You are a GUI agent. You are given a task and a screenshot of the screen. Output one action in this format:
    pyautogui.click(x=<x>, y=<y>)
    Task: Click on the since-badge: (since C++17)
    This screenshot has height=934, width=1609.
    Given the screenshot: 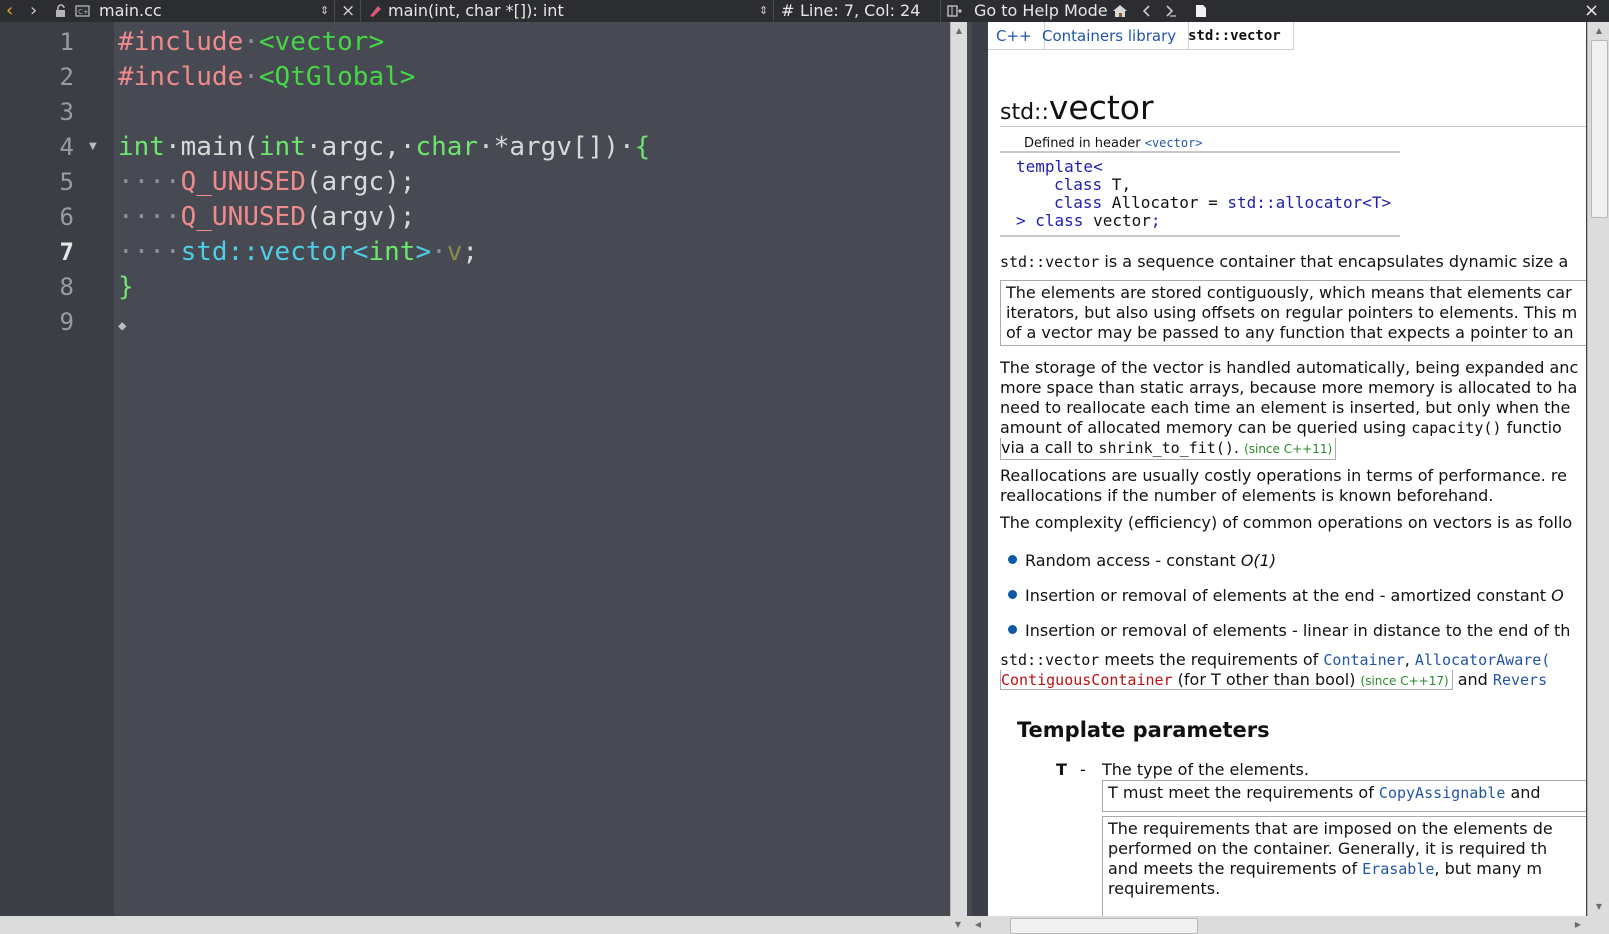 What is the action you would take?
    pyautogui.click(x=1404, y=681)
    